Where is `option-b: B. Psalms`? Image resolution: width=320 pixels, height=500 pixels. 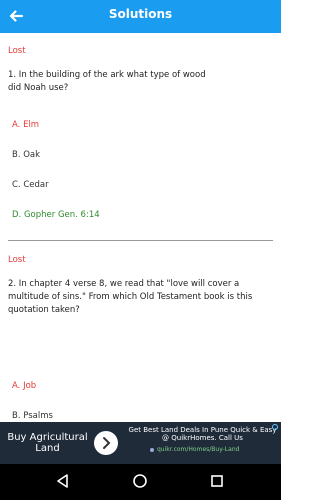 option-b: B. Psalms is located at coordinates (32, 416).